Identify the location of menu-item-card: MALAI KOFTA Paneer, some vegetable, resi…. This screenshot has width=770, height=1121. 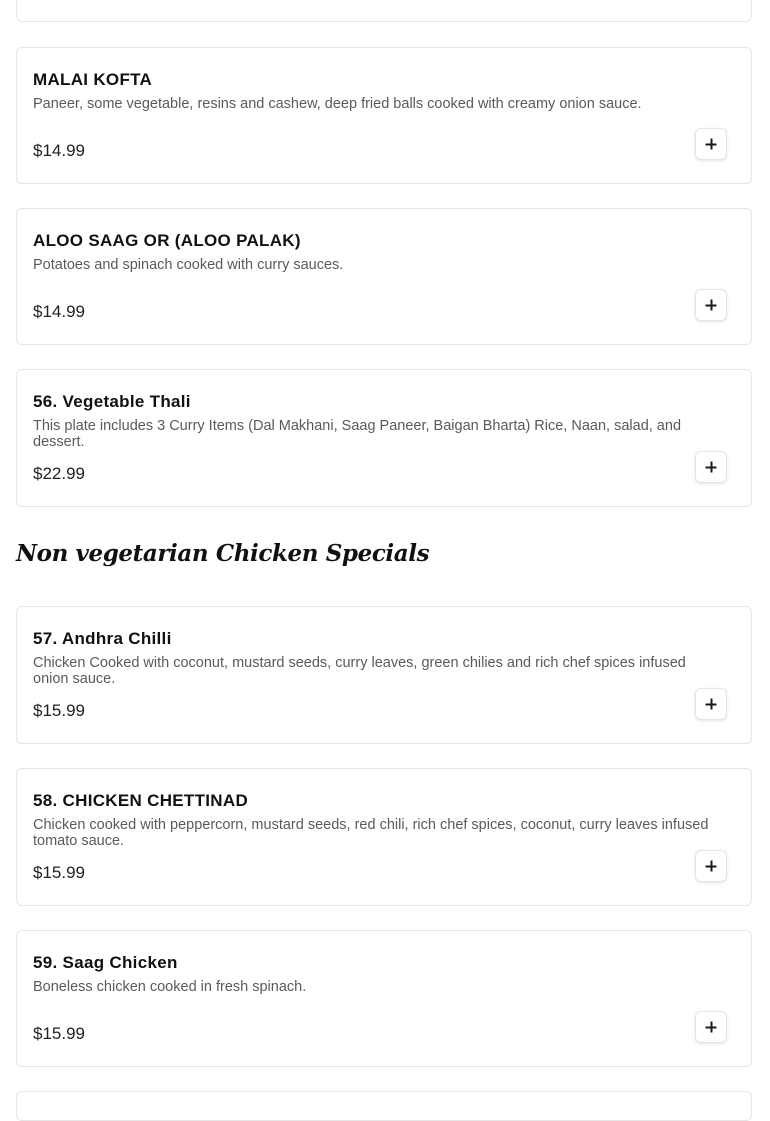
(384, 115).